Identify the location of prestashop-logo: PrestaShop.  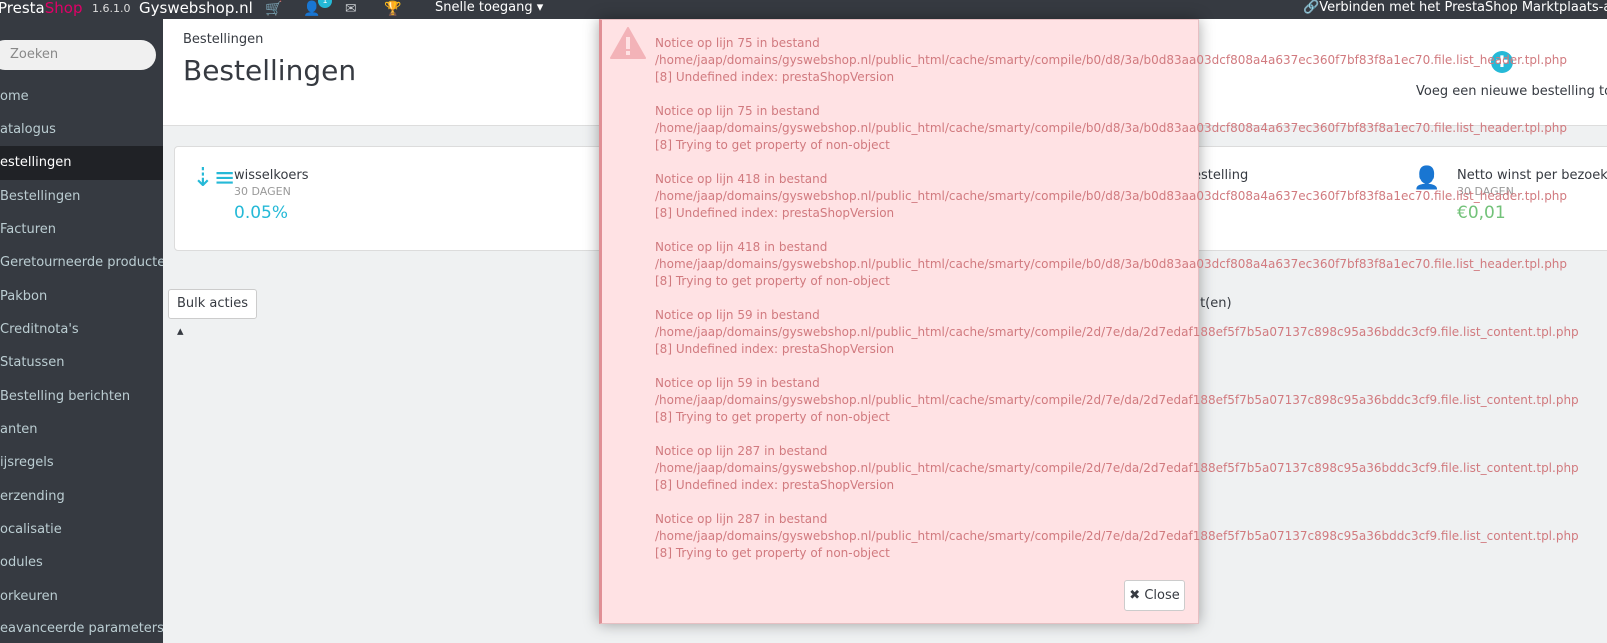
(41, 8).